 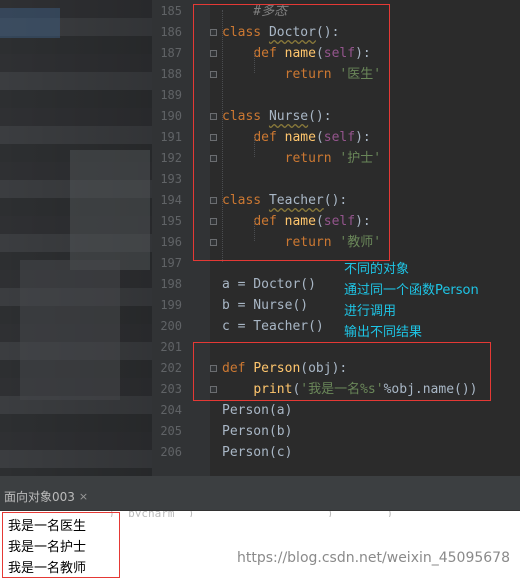 I want to click on line-number: 191, so click(x=167, y=137).